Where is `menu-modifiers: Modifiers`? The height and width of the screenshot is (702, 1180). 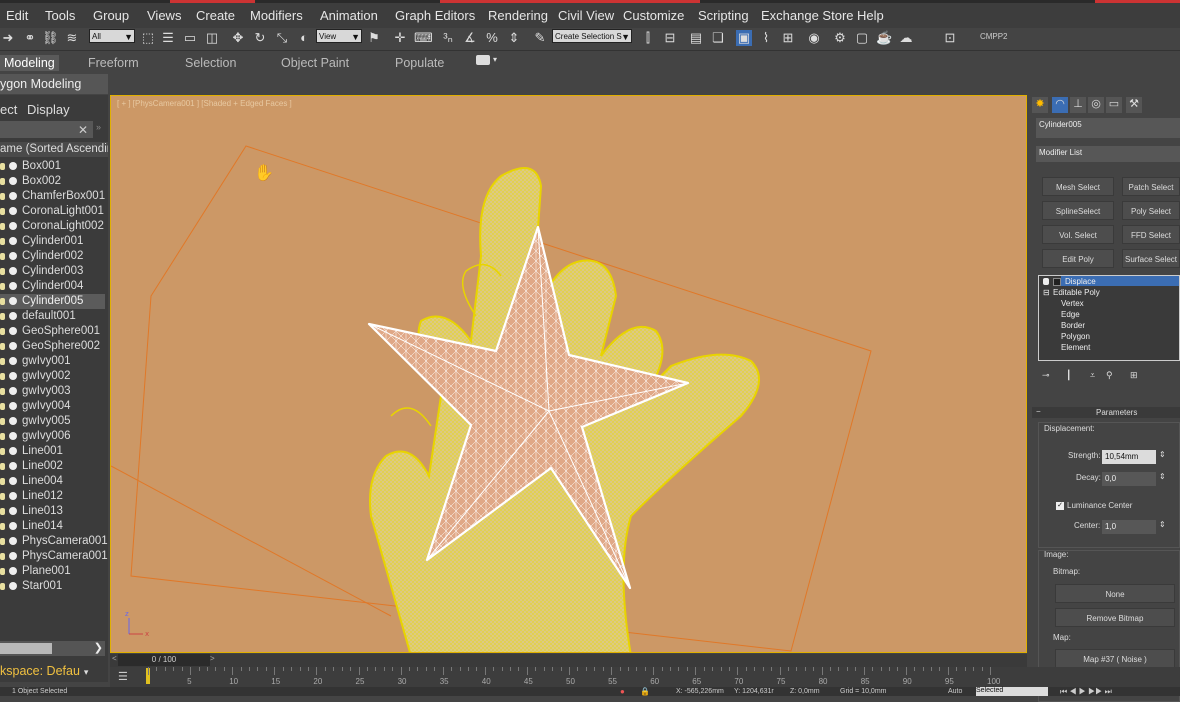 menu-modifiers: Modifiers is located at coordinates (276, 15).